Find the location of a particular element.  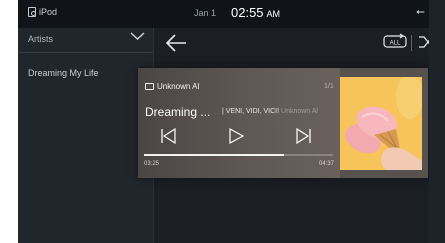

controls-divider is located at coordinates (411, 43).